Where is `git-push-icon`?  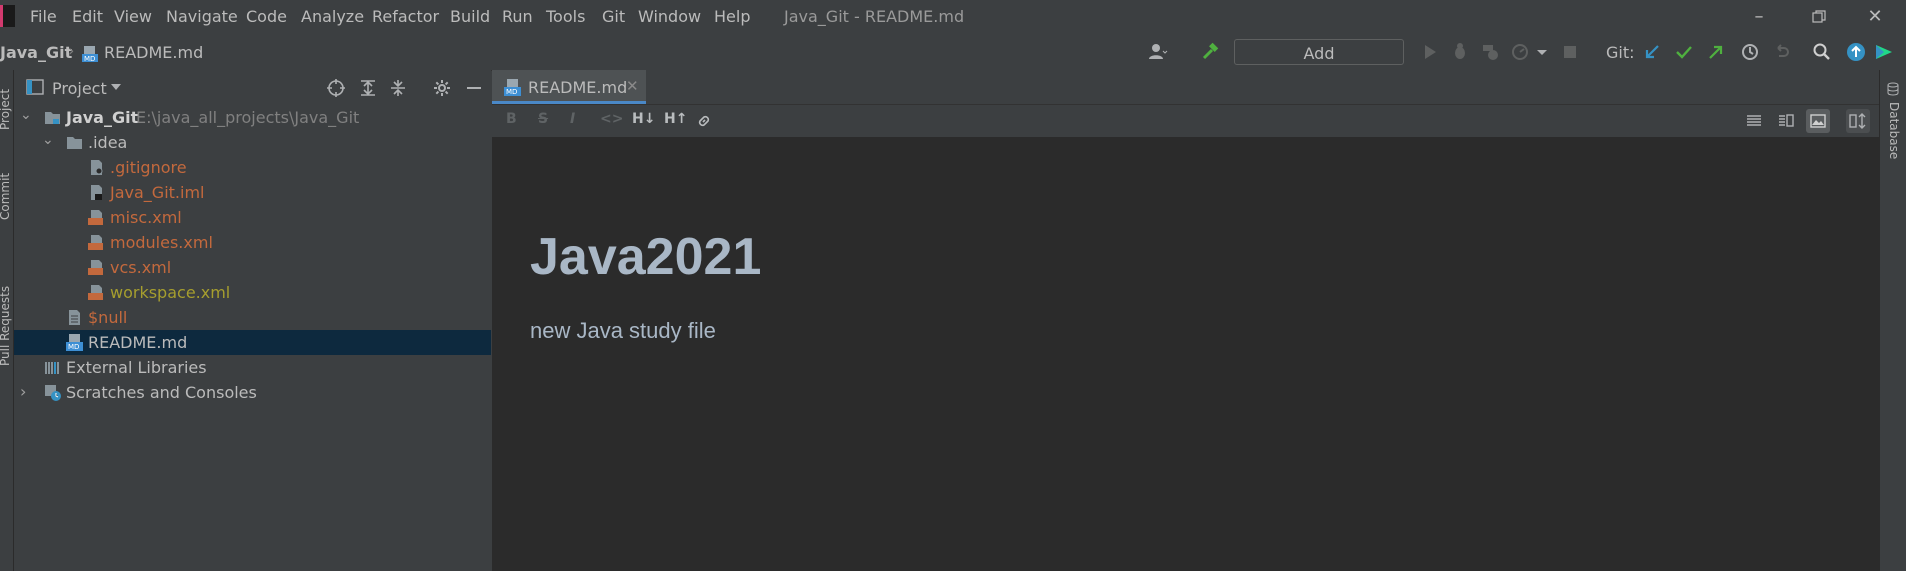 git-push-icon is located at coordinates (1716, 52).